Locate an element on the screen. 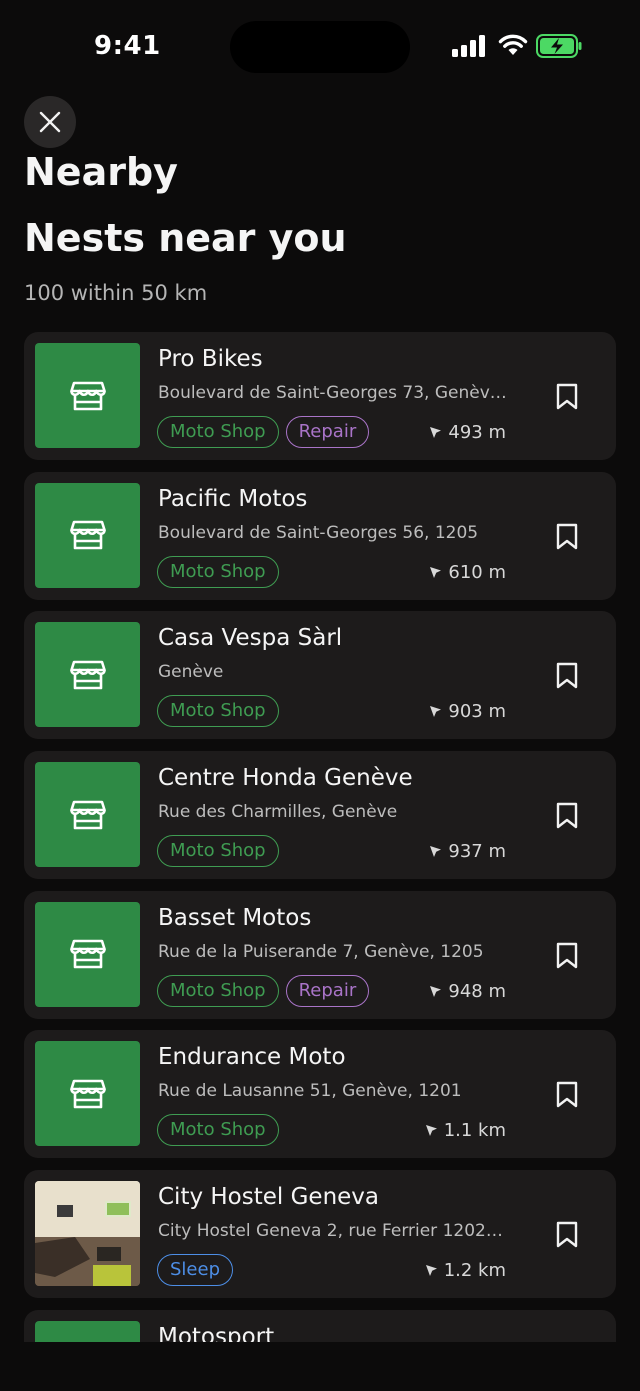  distance-value: 937 m is located at coordinates (477, 852).